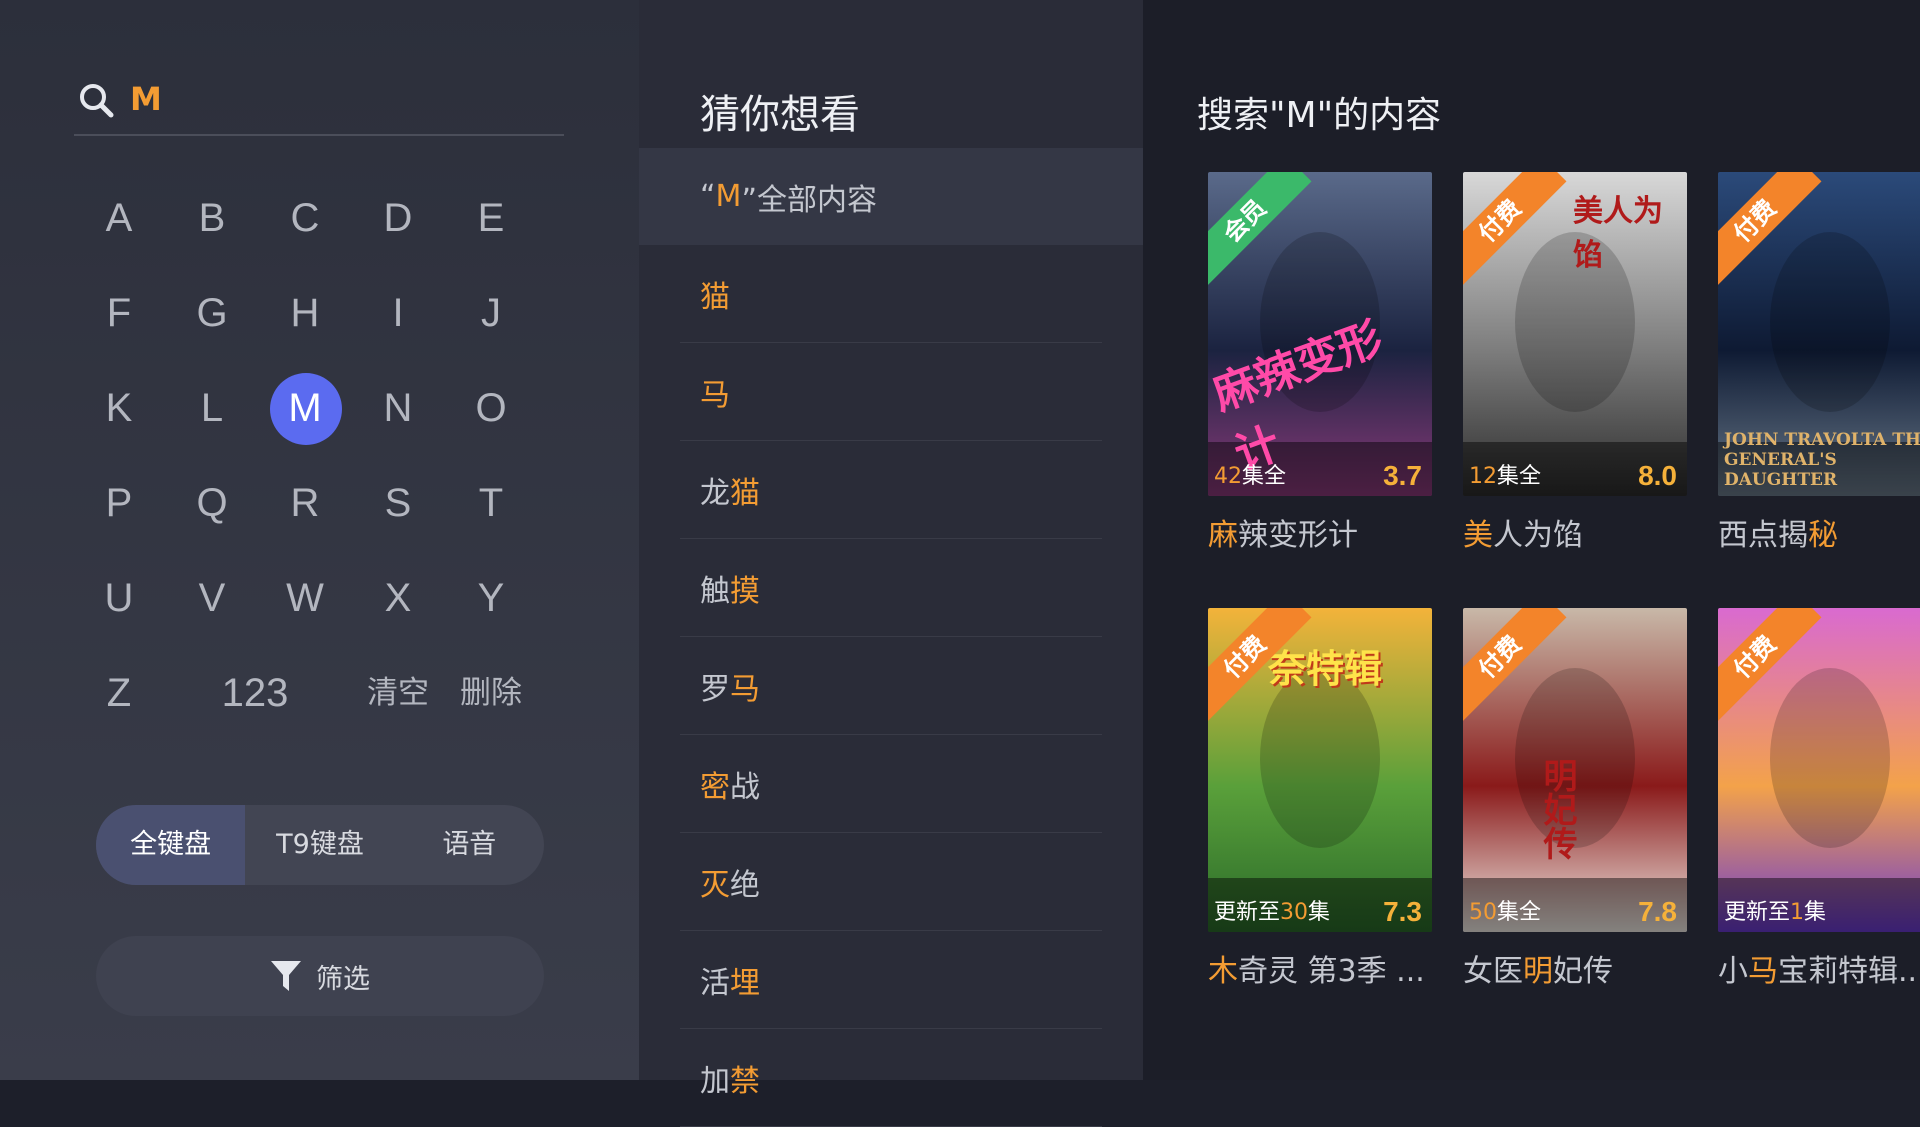 This screenshot has height=1127, width=1920. I want to click on suggestion-item: 活埋, so click(891, 980).